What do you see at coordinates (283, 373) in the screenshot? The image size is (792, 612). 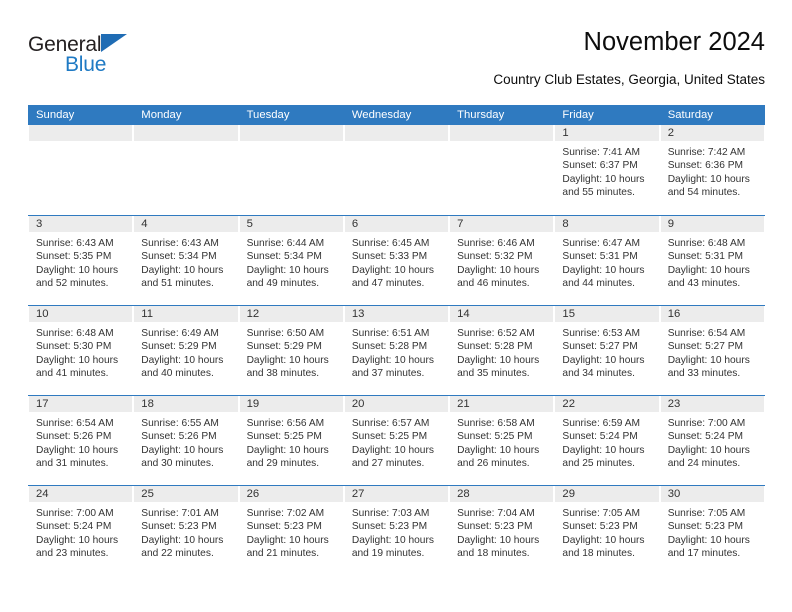 I see `daylight-text-line2: and 38 minutes.` at bounding box center [283, 373].